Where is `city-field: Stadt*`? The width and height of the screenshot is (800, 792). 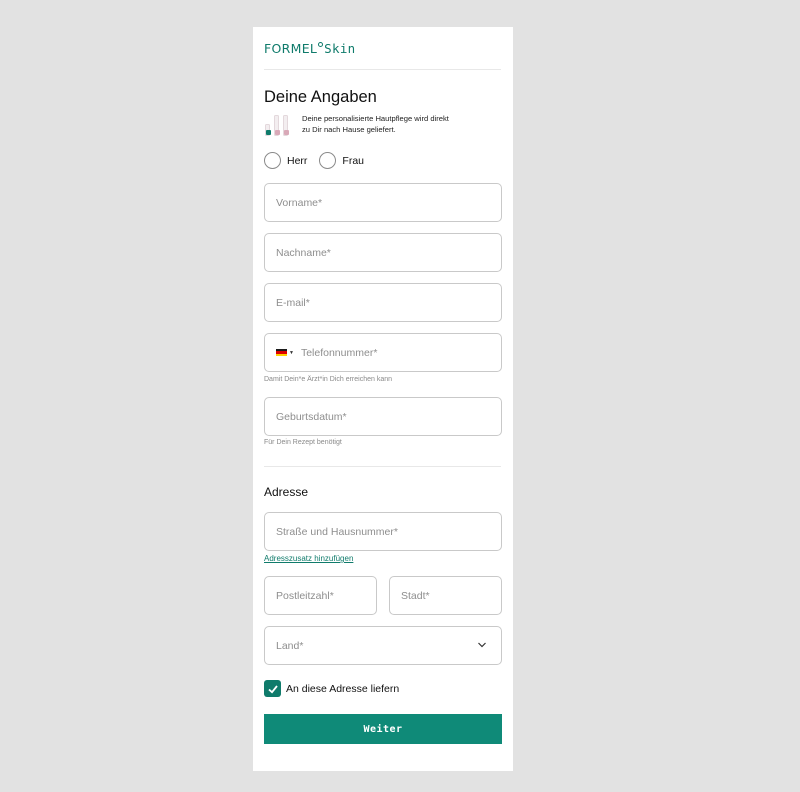 city-field: Stadt* is located at coordinates (445, 595).